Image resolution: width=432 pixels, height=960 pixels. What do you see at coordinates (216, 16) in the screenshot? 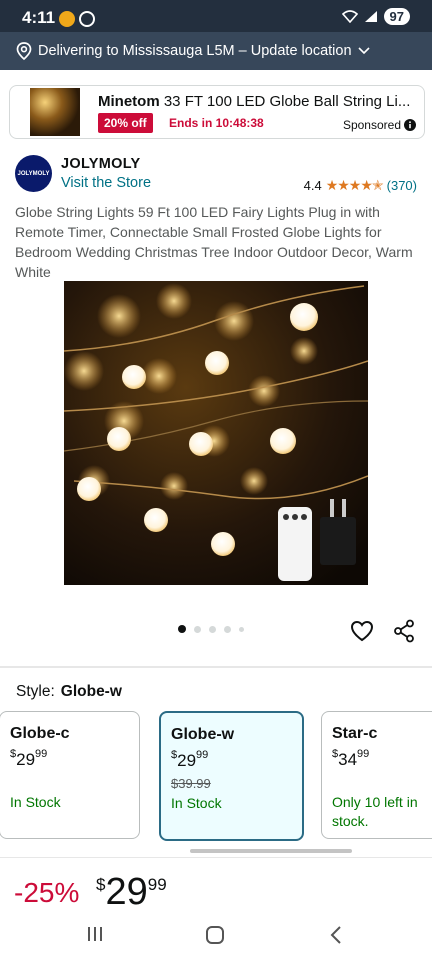
I see `status-bar: 4:11 97` at bounding box center [216, 16].